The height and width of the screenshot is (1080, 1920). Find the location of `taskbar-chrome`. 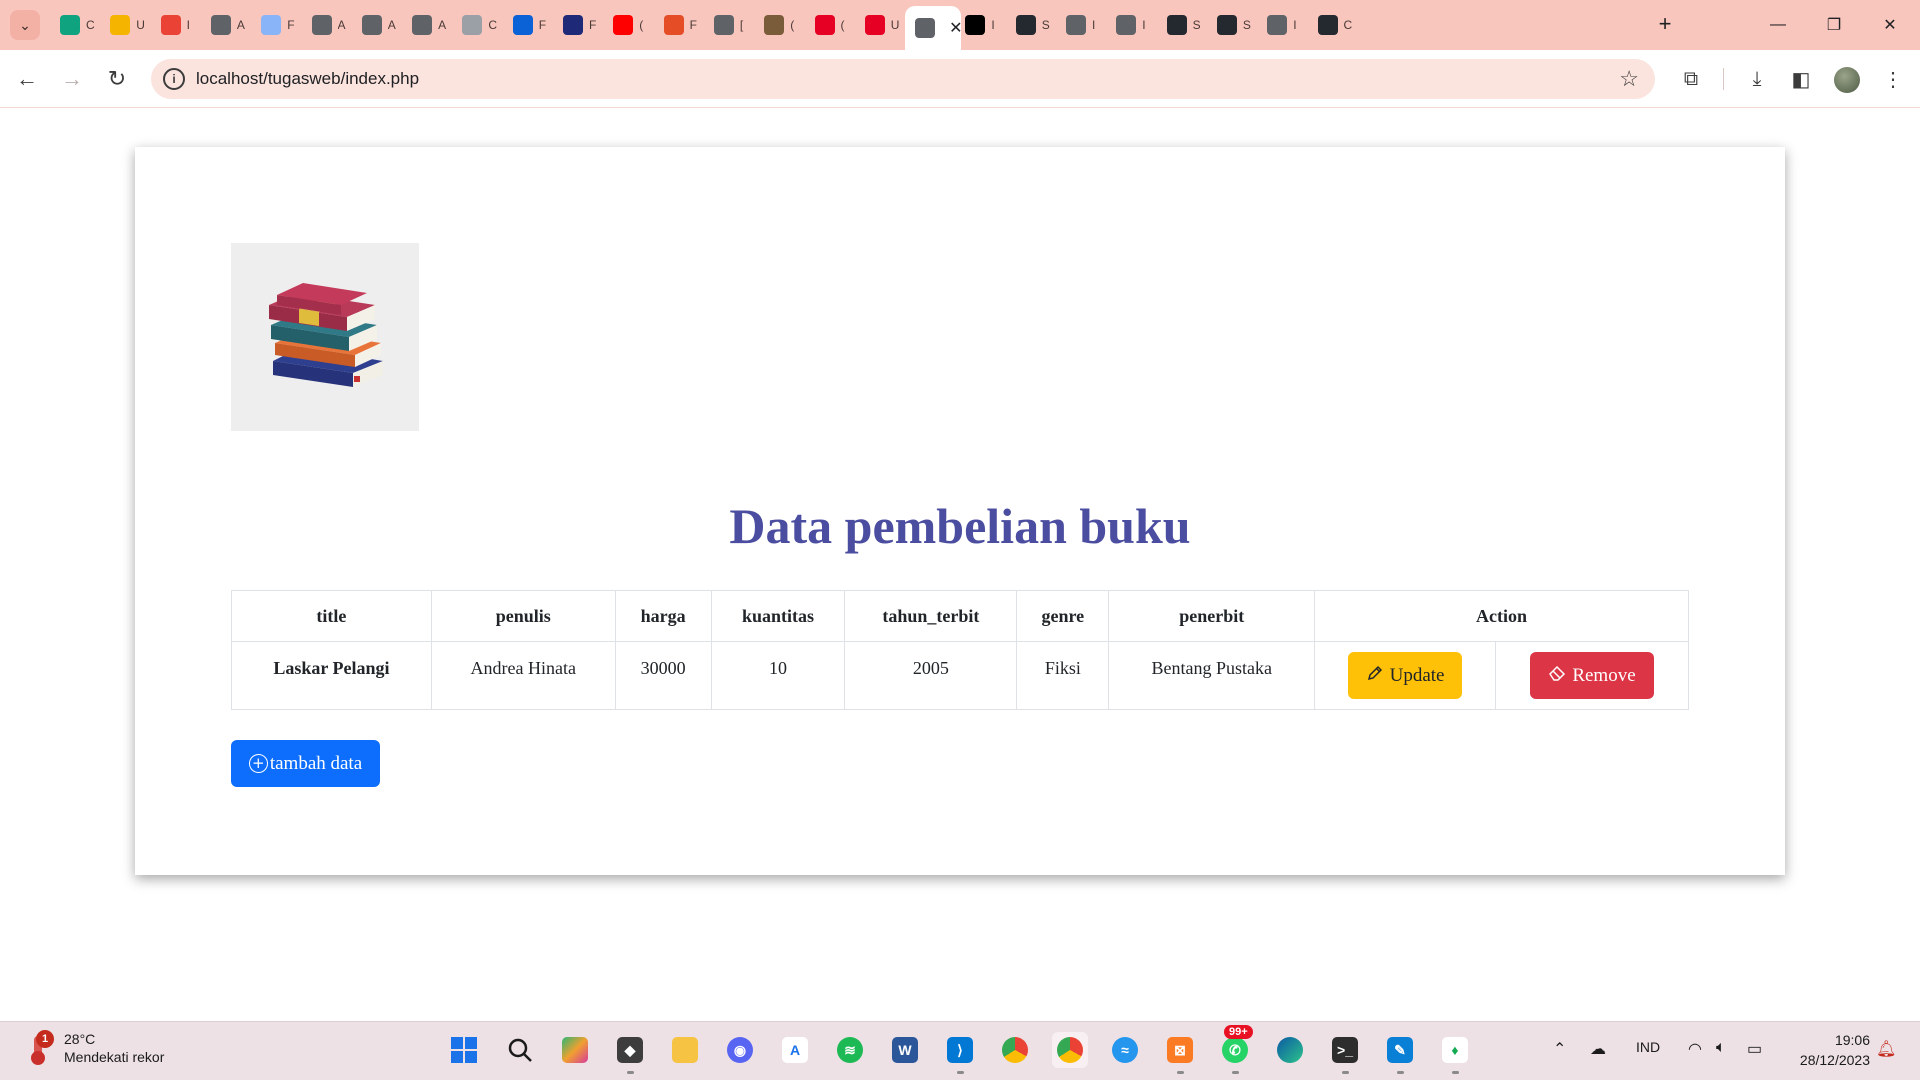

taskbar-chrome is located at coordinates (1015, 1050).